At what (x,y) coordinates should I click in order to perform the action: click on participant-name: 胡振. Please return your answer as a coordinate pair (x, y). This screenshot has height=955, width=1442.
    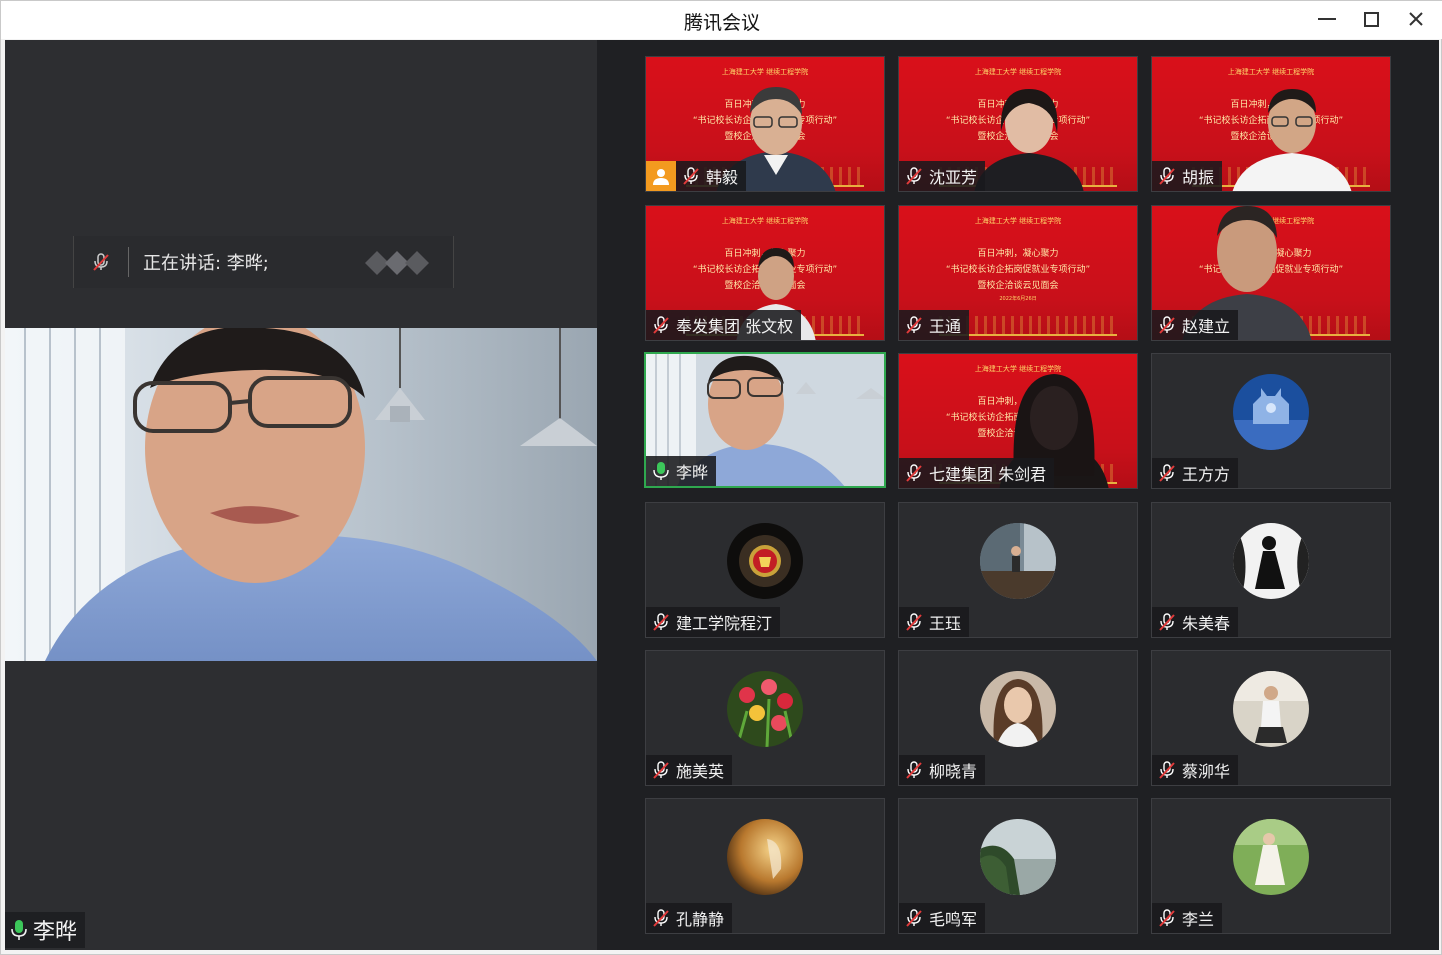
    Looking at the image, I should click on (1198, 177).